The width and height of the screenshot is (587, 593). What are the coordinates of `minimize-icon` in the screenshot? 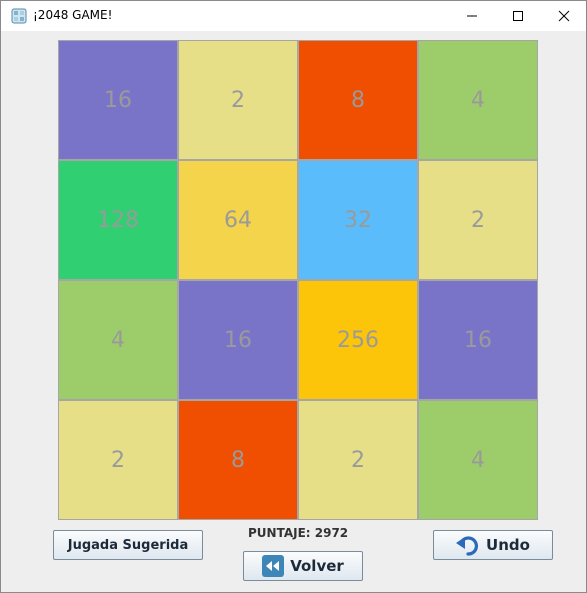 It's located at (472, 16).